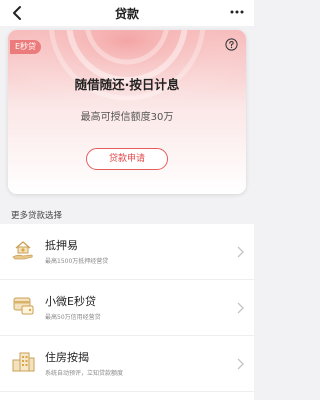 This screenshot has height=400, width=320. I want to click on nav-bar: 贷款, so click(127, 13).